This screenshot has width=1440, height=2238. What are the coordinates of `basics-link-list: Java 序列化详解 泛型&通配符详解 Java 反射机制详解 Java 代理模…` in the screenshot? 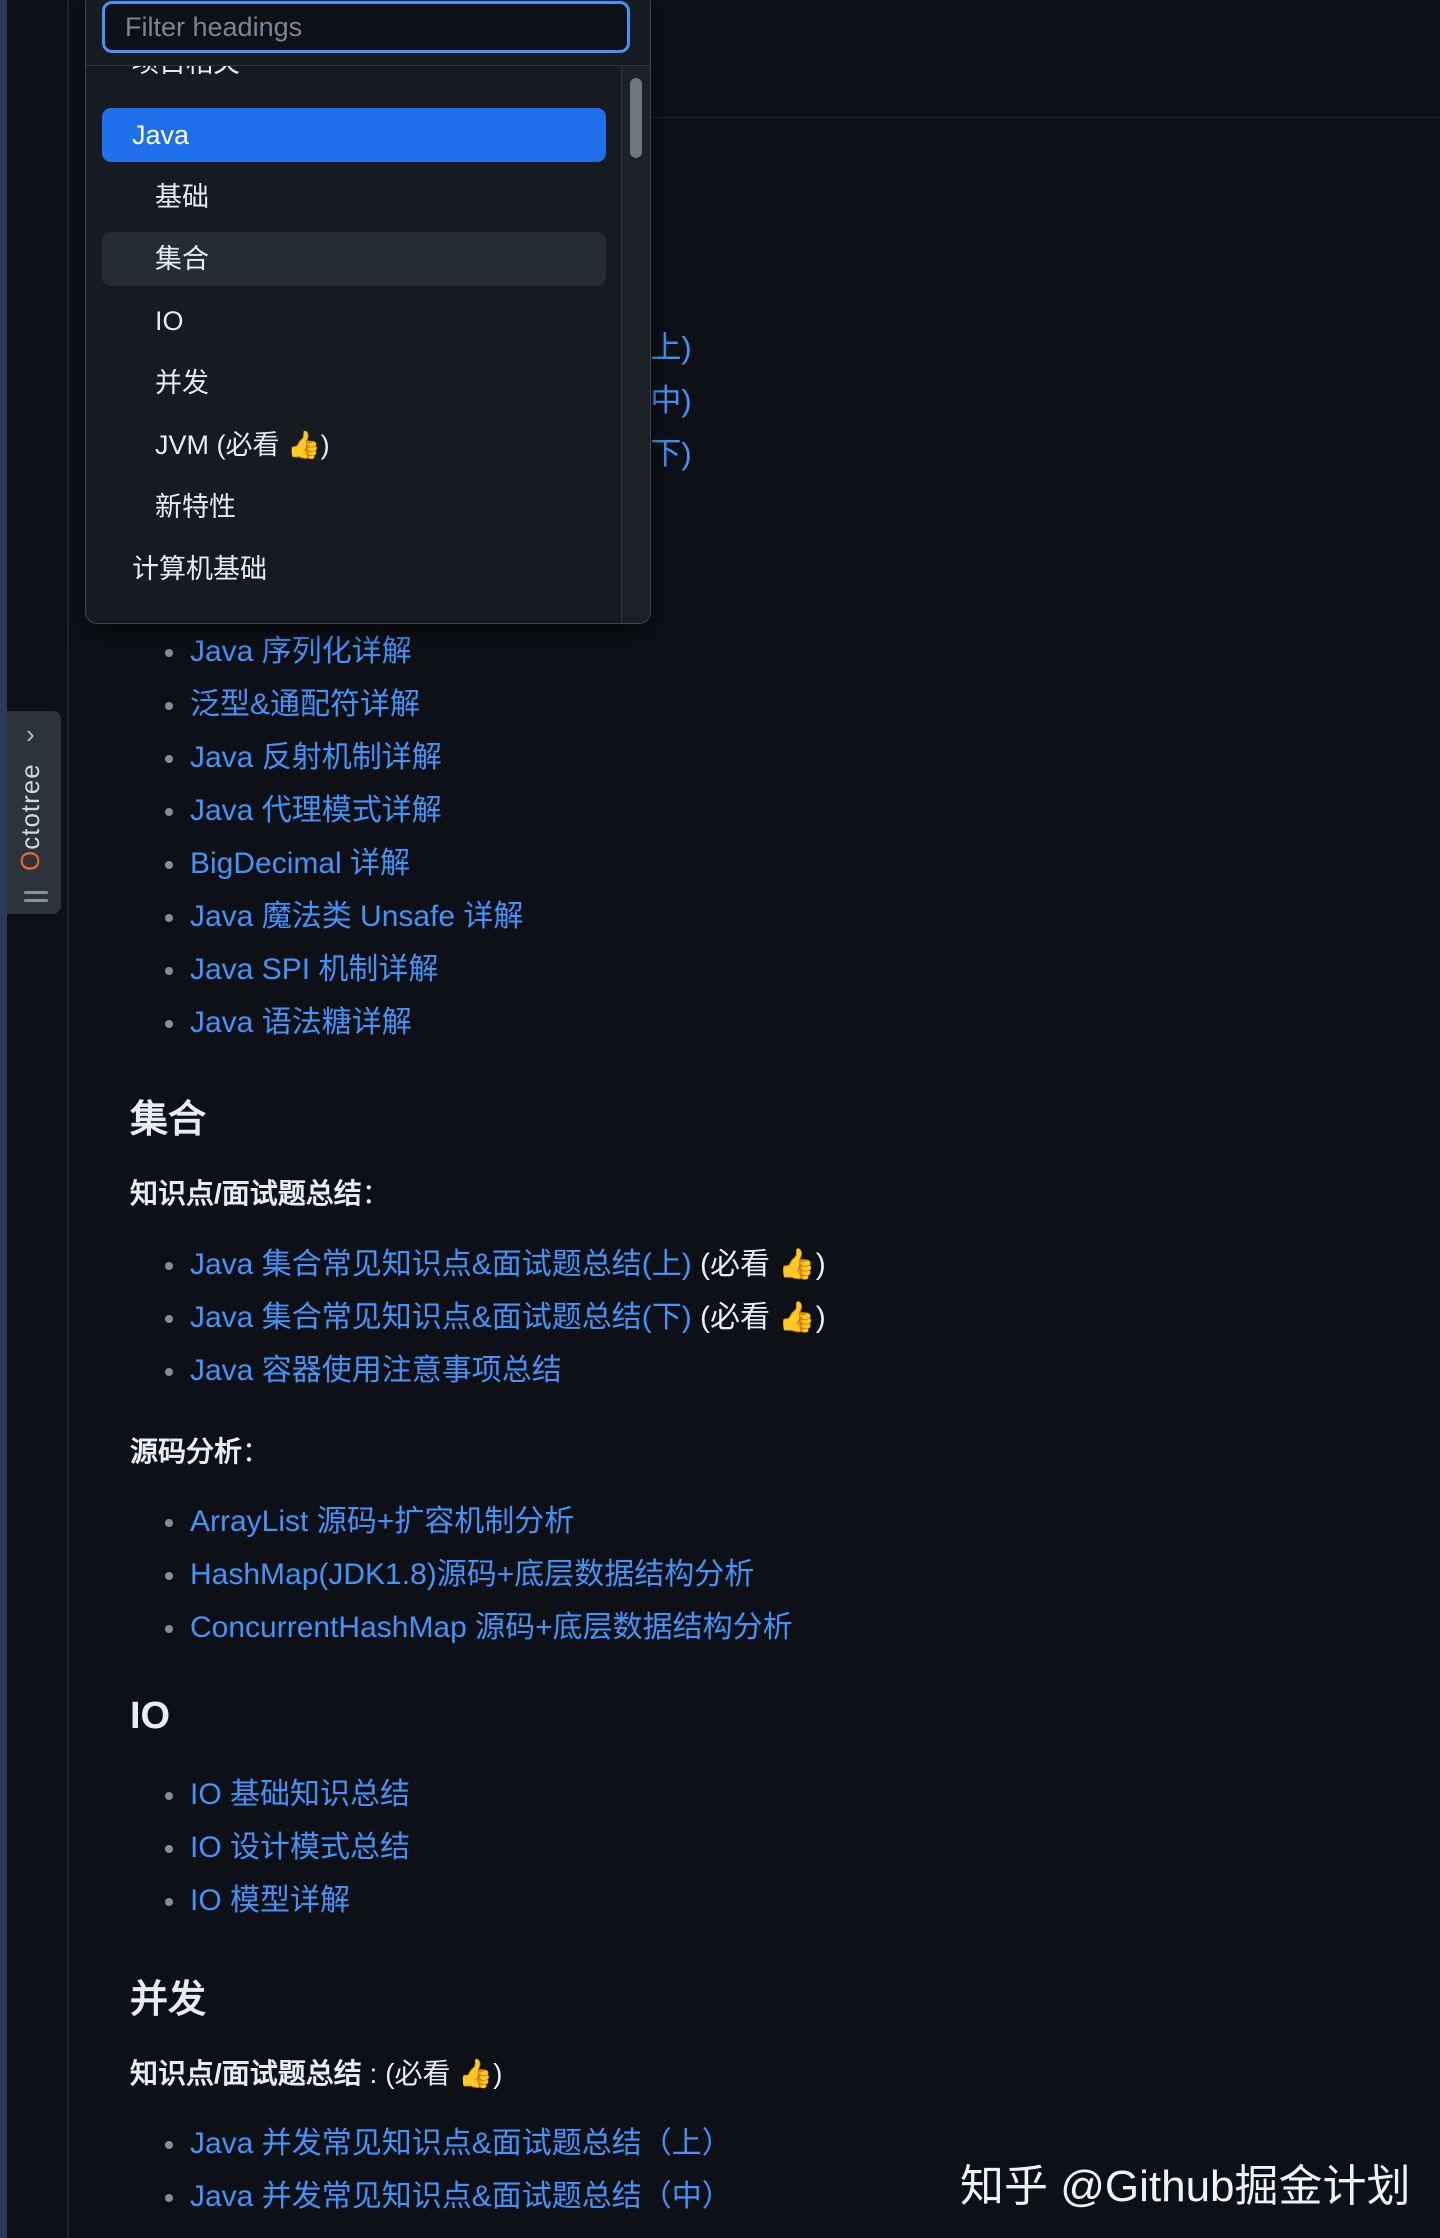 It's located at (326, 837).